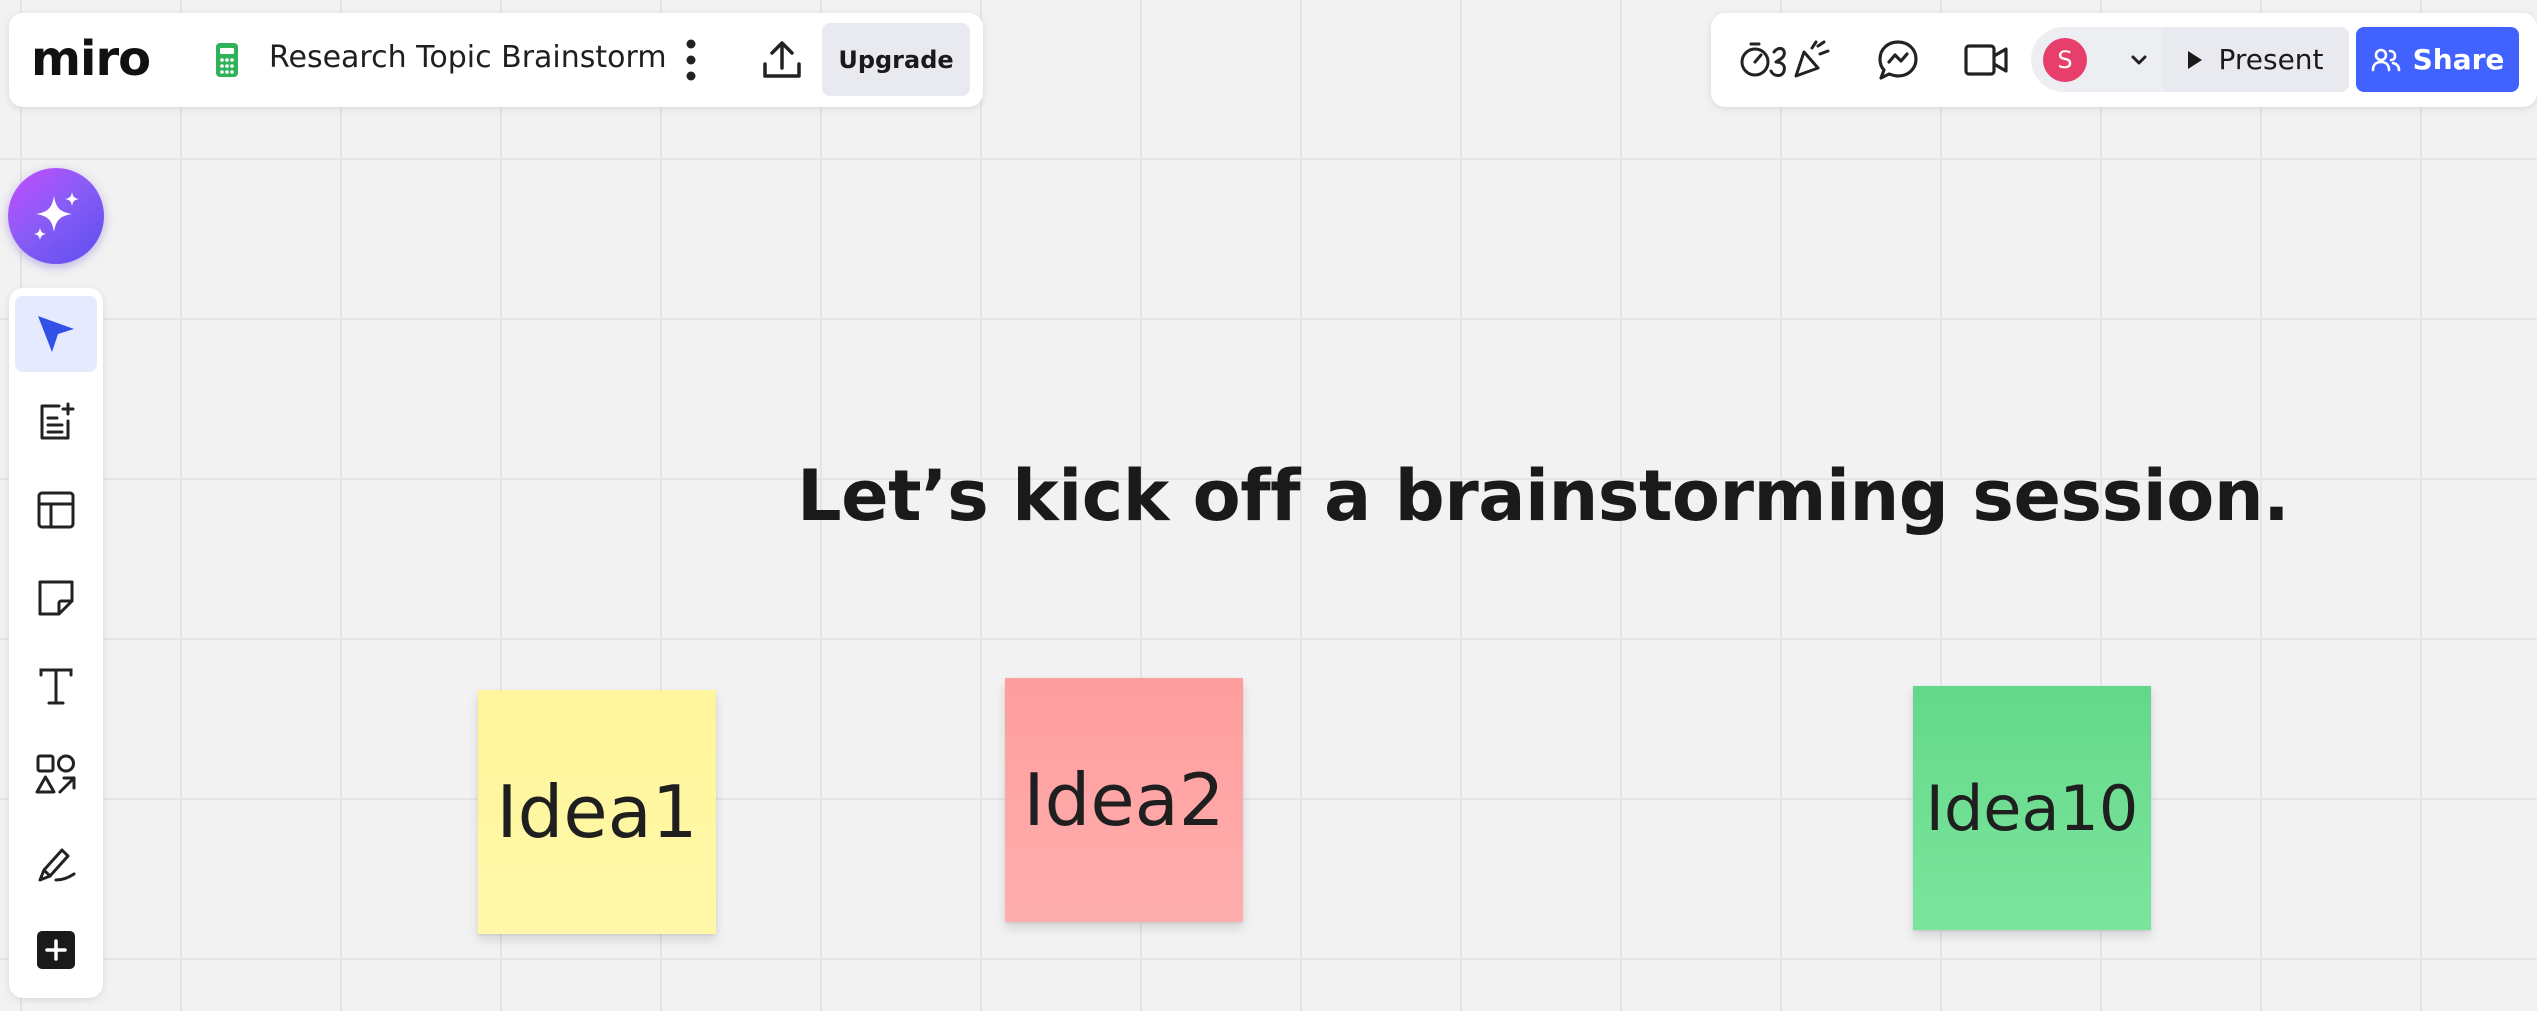  Describe the element at coordinates (2065, 60) in the screenshot. I see `avatar: S` at that location.